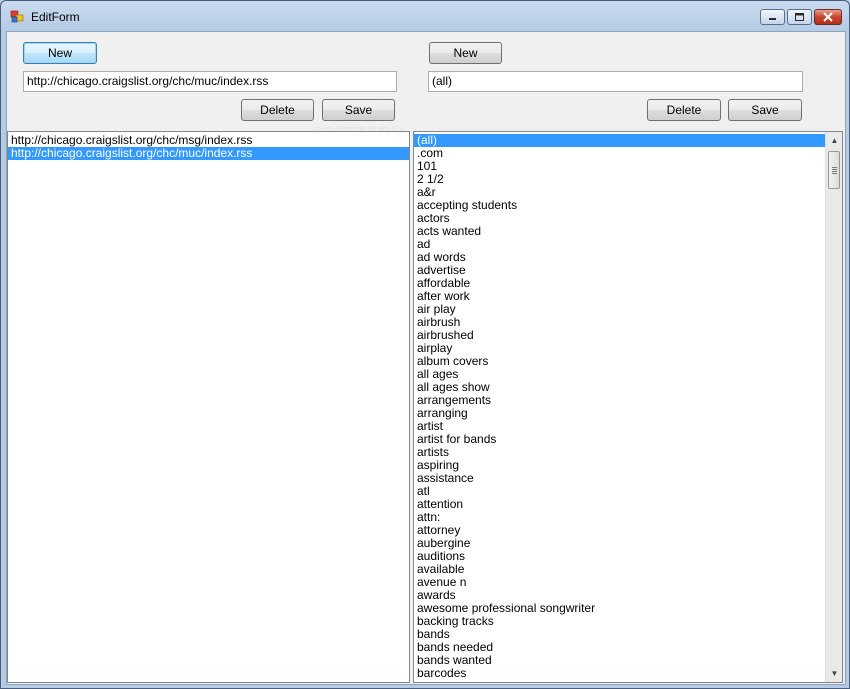 The image size is (850, 689). I want to click on close-icon, so click(828, 17).